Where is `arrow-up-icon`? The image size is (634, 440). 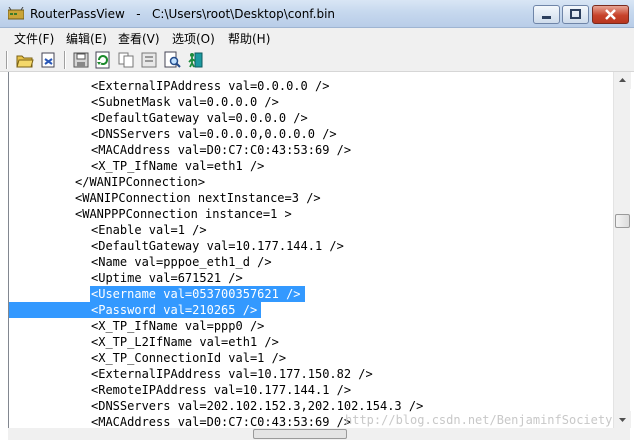 arrow-up-icon is located at coordinates (622, 80).